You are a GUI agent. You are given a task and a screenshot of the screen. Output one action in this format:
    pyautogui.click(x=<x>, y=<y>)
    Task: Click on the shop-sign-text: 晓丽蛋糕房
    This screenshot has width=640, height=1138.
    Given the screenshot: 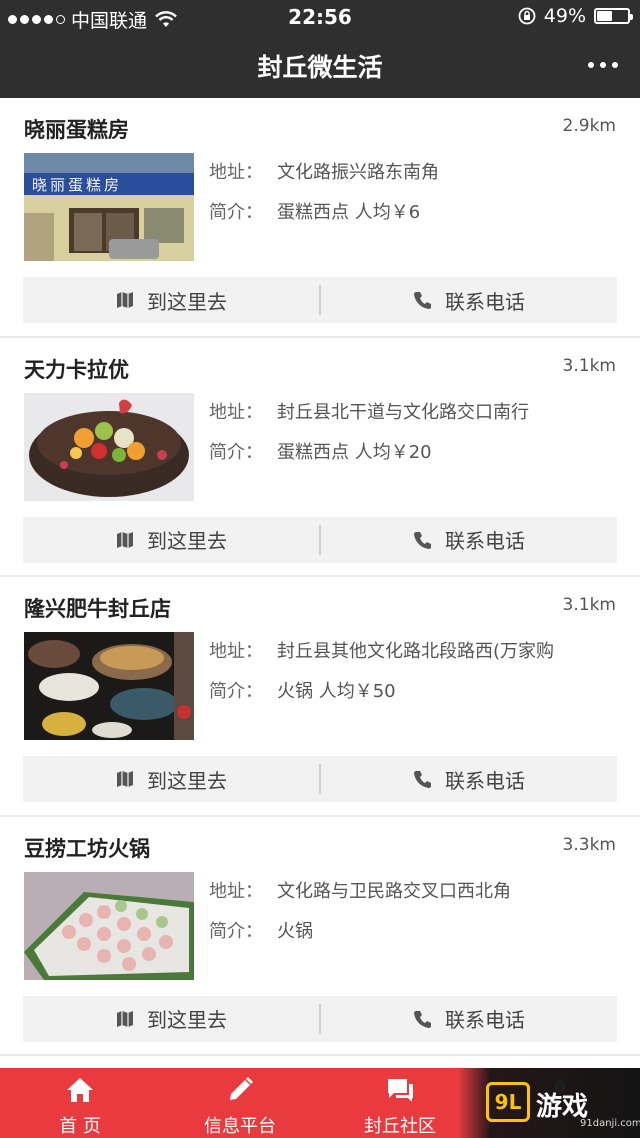 What is the action you would take?
    pyautogui.click(x=77, y=185)
    